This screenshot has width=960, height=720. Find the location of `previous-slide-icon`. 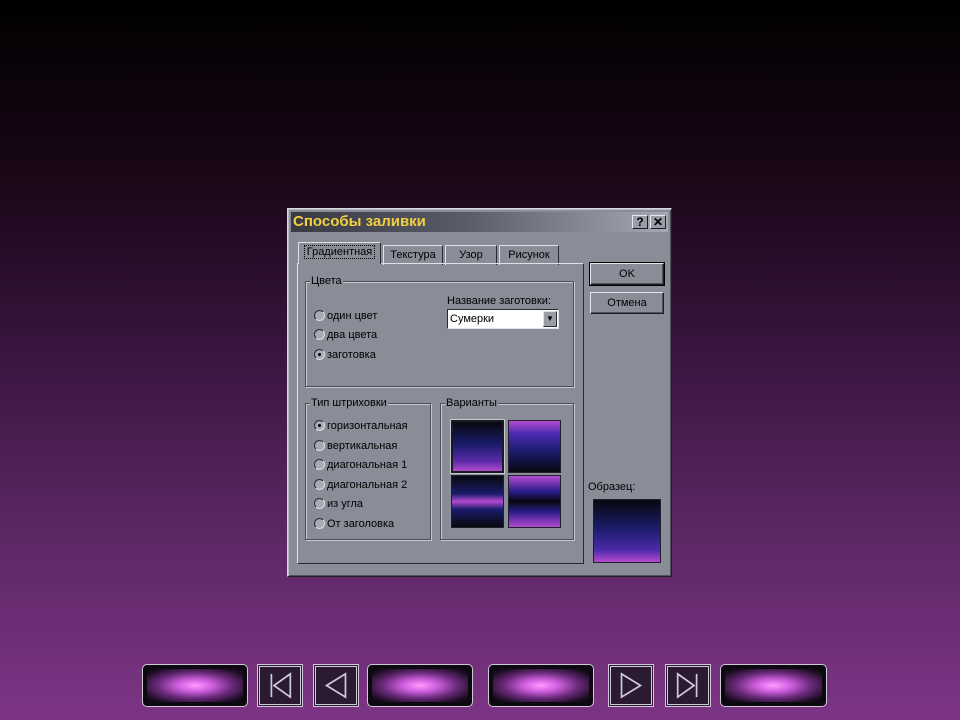

previous-slide-icon is located at coordinates (335, 685).